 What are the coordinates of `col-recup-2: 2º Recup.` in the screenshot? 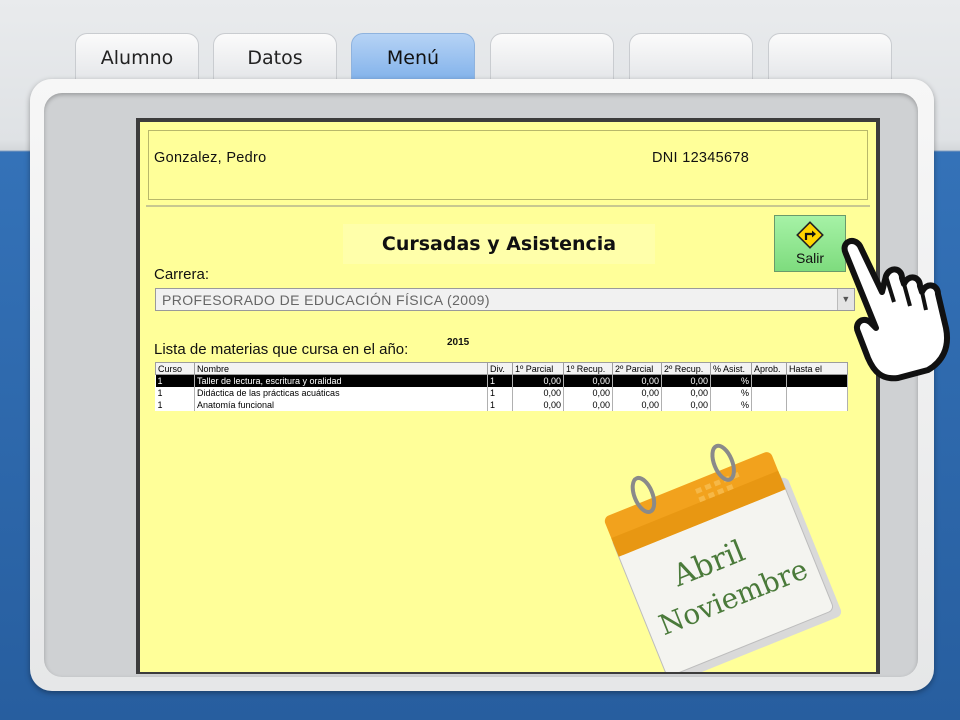 It's located at (686, 368).